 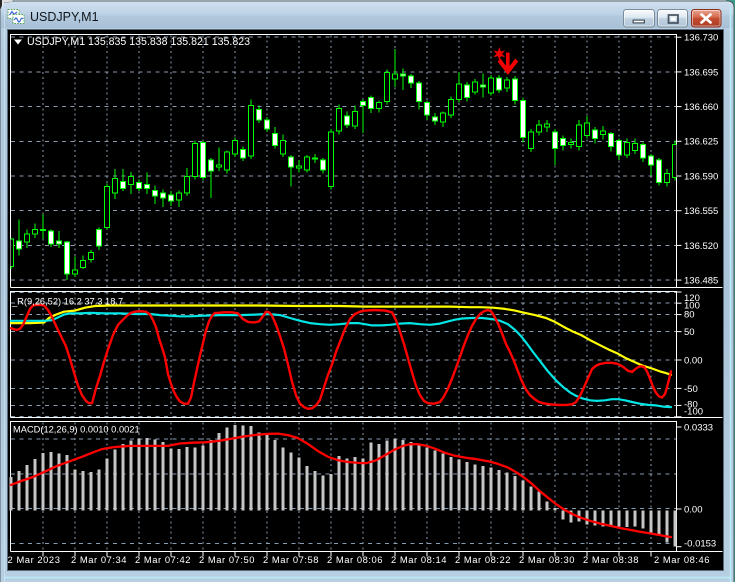 I want to click on svg-text: 2 Mar 07:50, so click(x=227, y=559).